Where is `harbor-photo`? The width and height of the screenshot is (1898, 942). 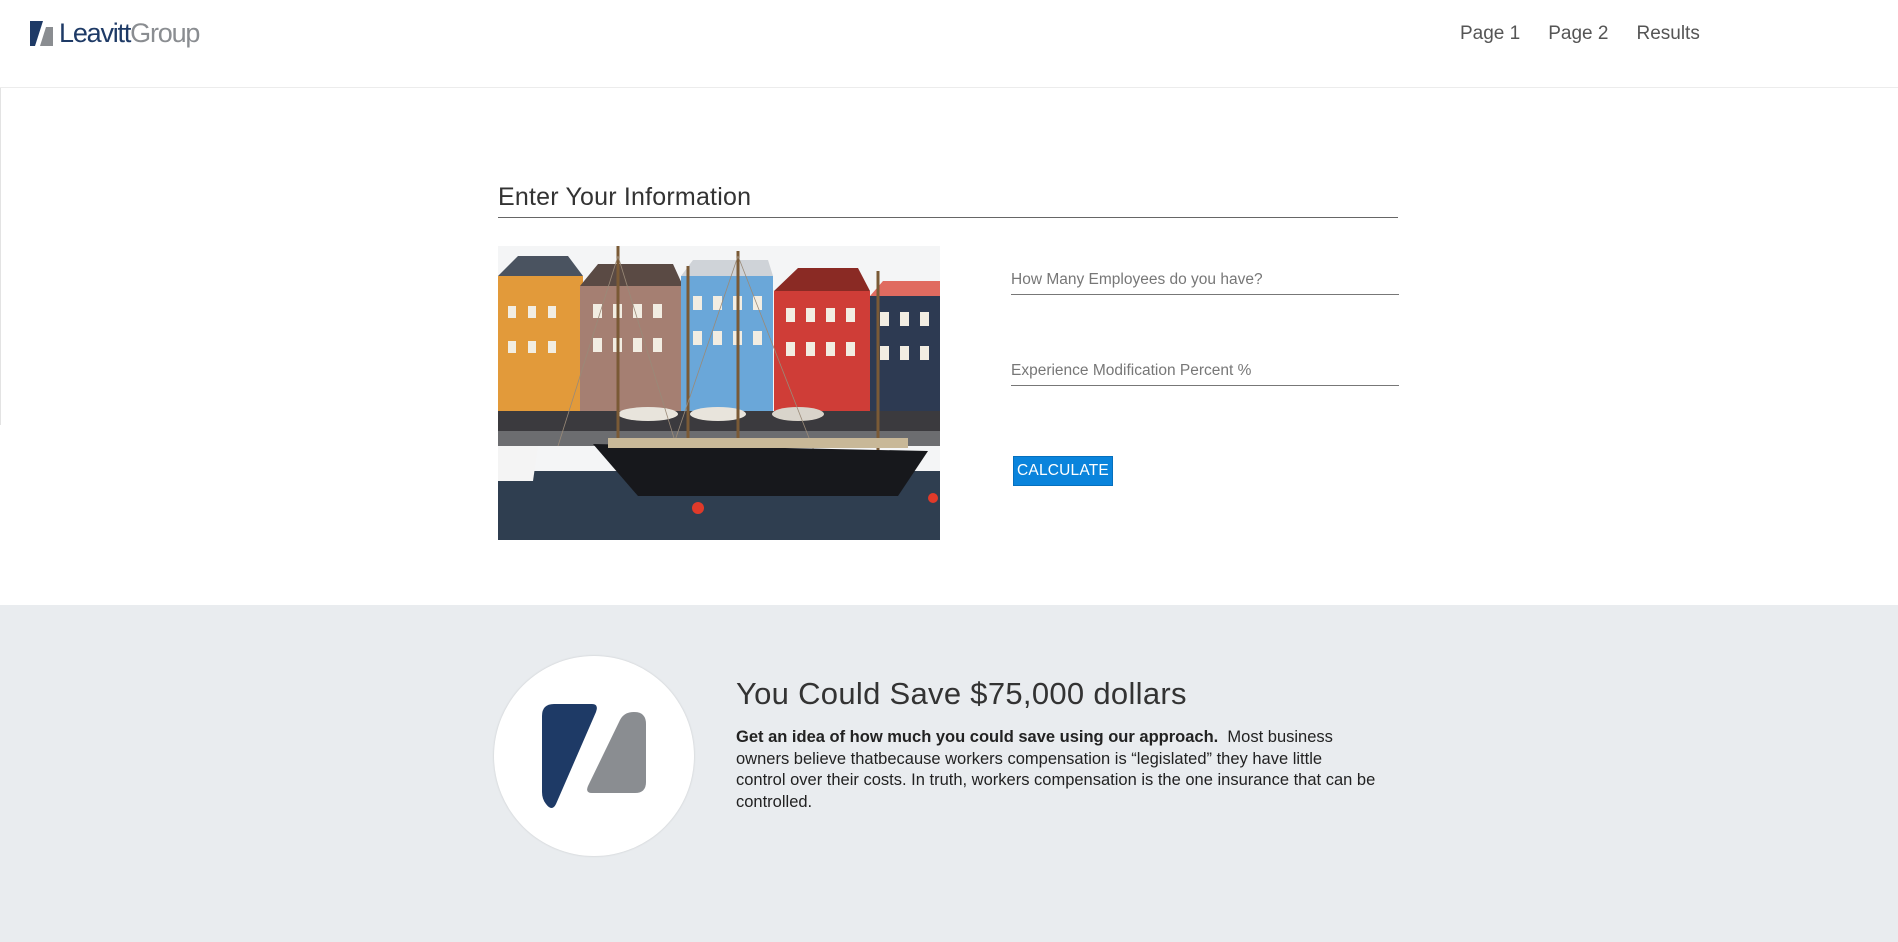 harbor-photo is located at coordinates (719, 393).